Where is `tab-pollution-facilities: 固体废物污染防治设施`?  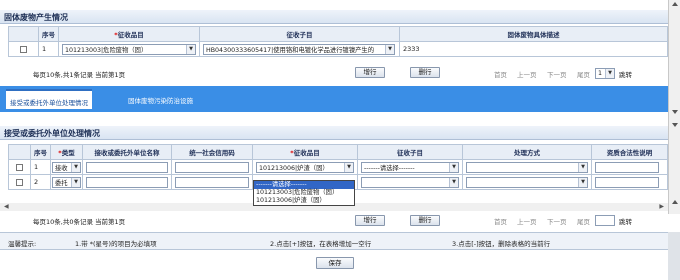 tab-pollution-facilities: 固体废物污染防治设施 is located at coordinates (160, 99).